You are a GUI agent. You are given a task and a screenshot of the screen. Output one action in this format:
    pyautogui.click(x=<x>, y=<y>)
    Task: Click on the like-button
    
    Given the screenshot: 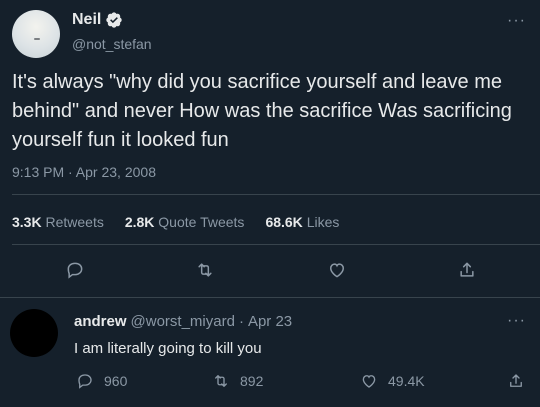 What is the action you would take?
    pyautogui.click(x=337, y=270)
    